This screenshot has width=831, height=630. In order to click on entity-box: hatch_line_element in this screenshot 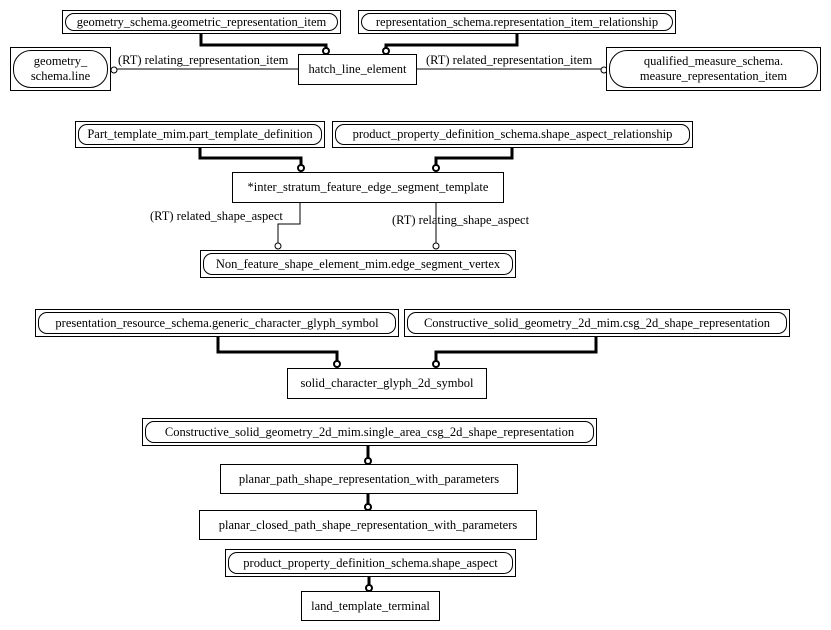, I will do `click(357, 69)`.